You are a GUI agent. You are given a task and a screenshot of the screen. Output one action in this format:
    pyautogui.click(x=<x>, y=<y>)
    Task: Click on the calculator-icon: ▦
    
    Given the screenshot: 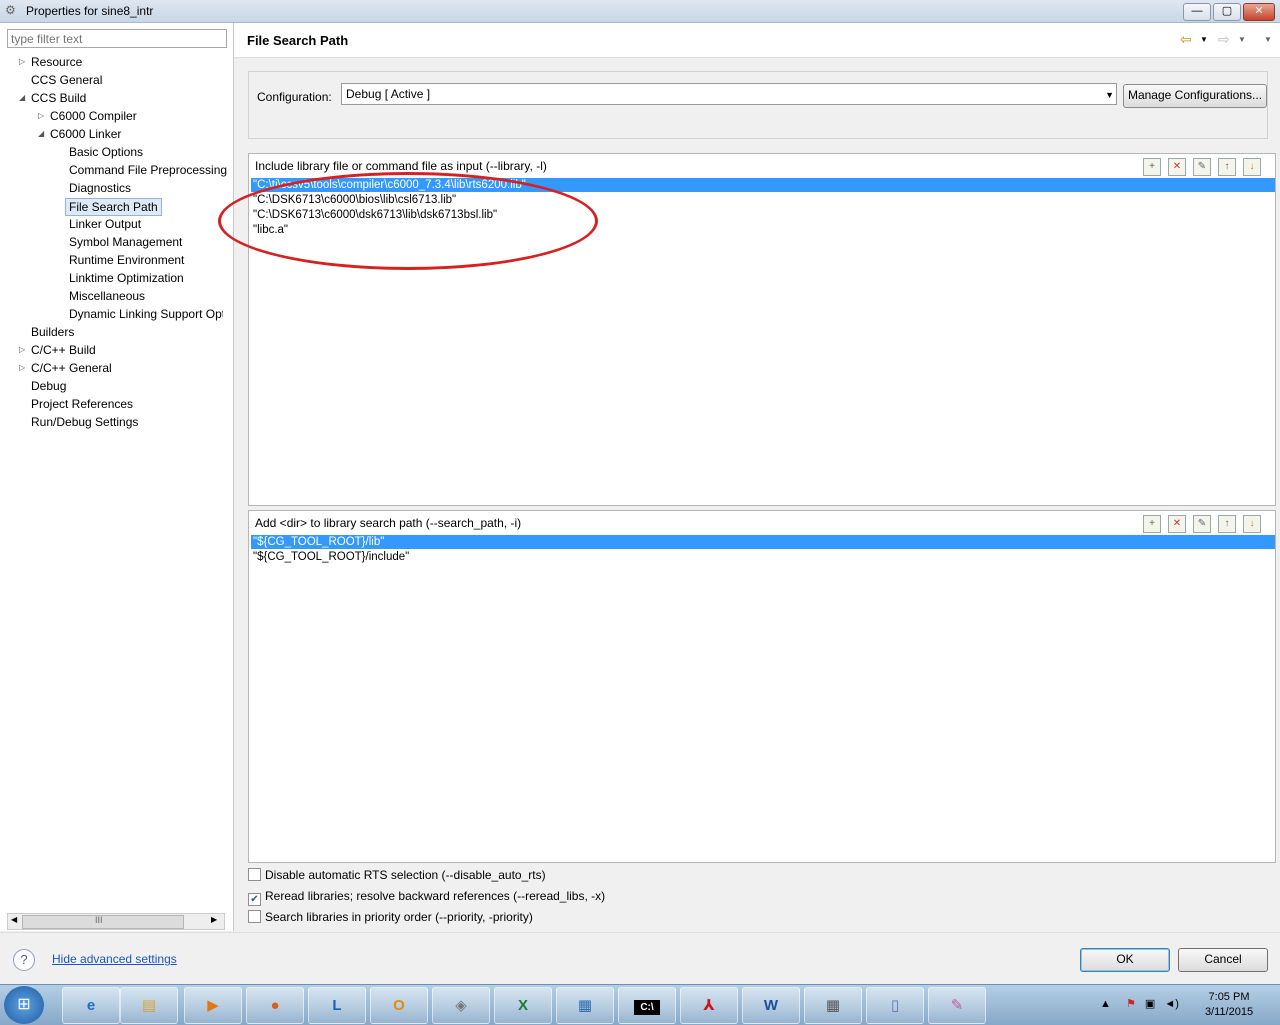 What is the action you would take?
    pyautogui.click(x=833, y=1005)
    